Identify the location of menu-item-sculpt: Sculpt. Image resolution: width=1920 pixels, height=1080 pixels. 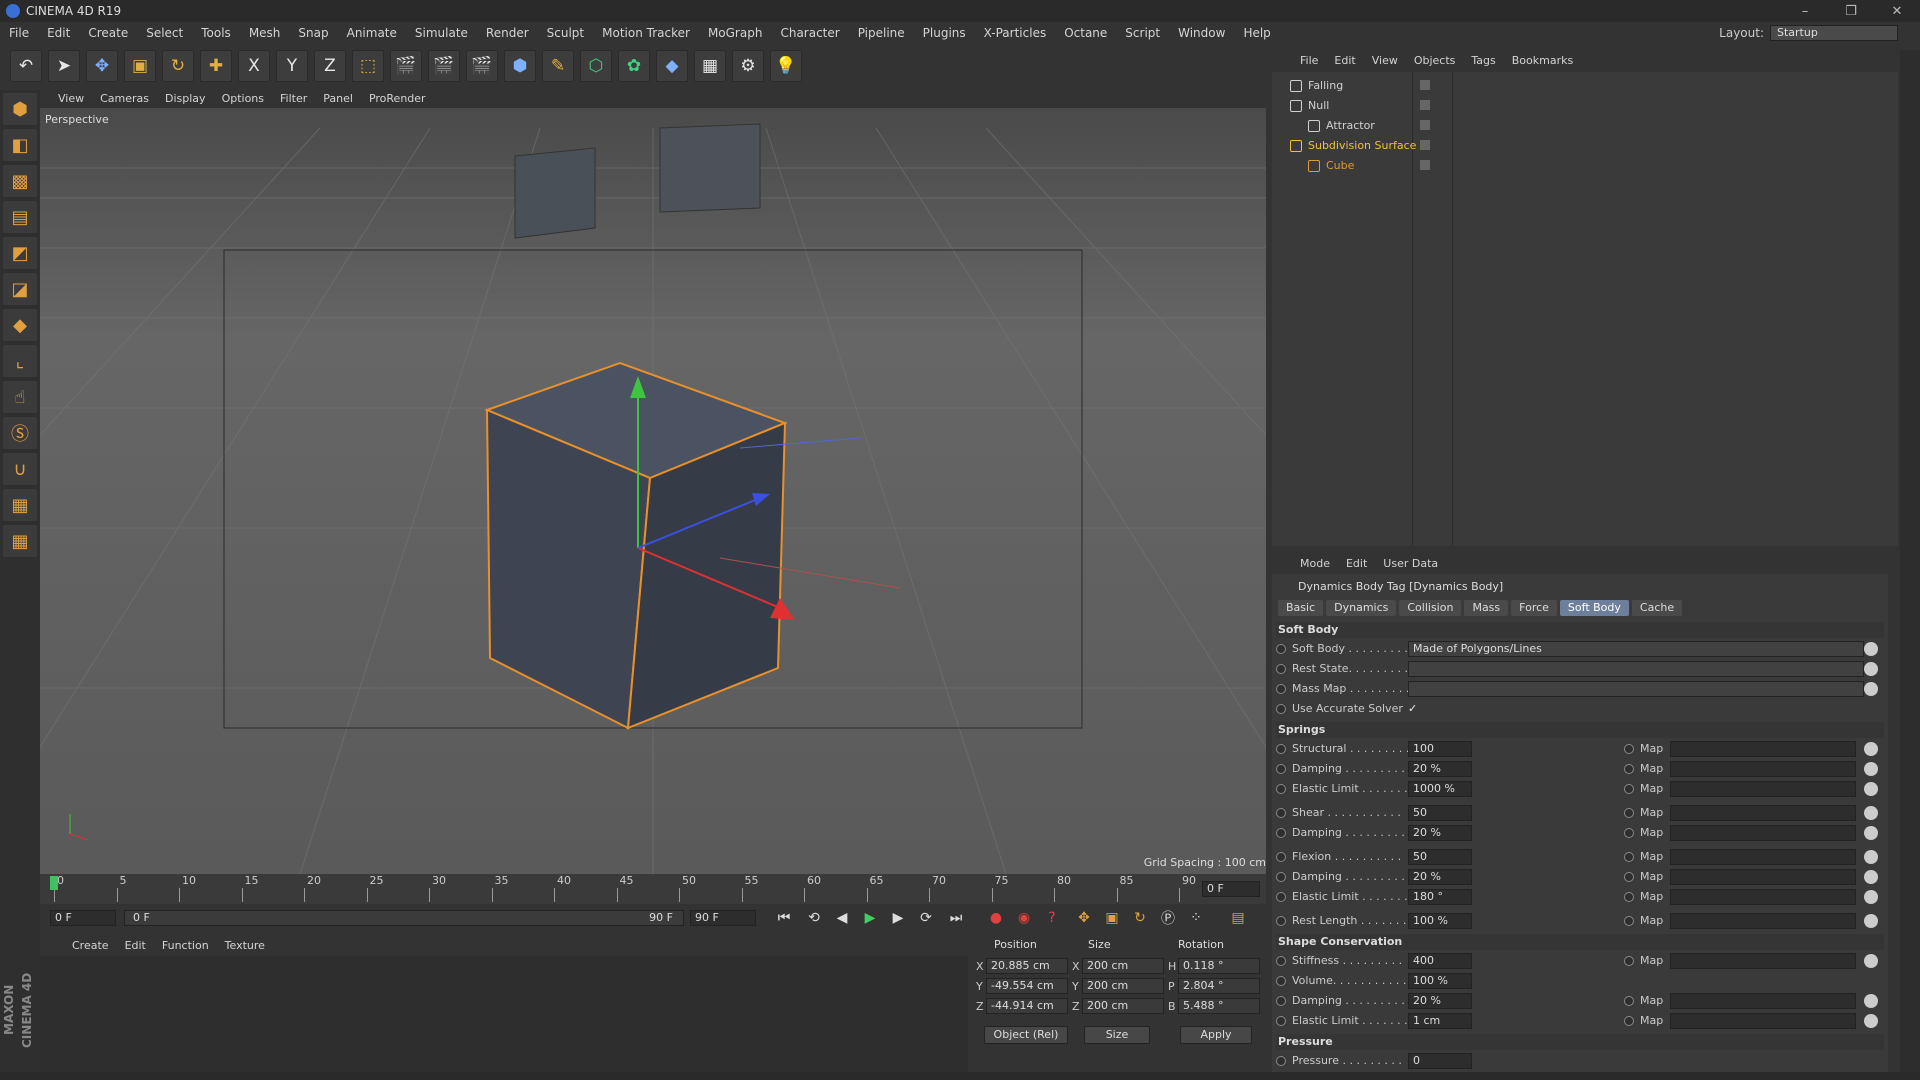
(565, 33).